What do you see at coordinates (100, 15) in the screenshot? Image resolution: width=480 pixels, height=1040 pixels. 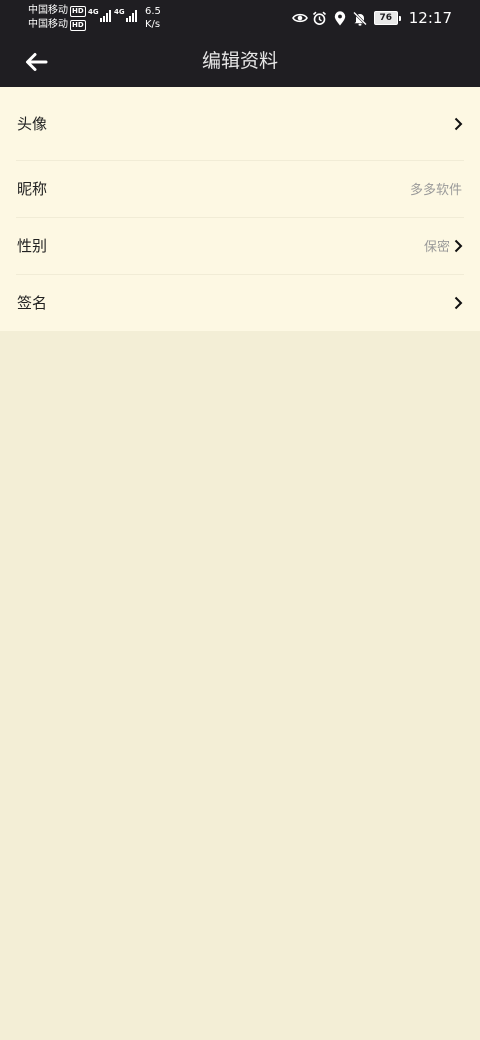 I see `signal-1-icon: 4G` at bounding box center [100, 15].